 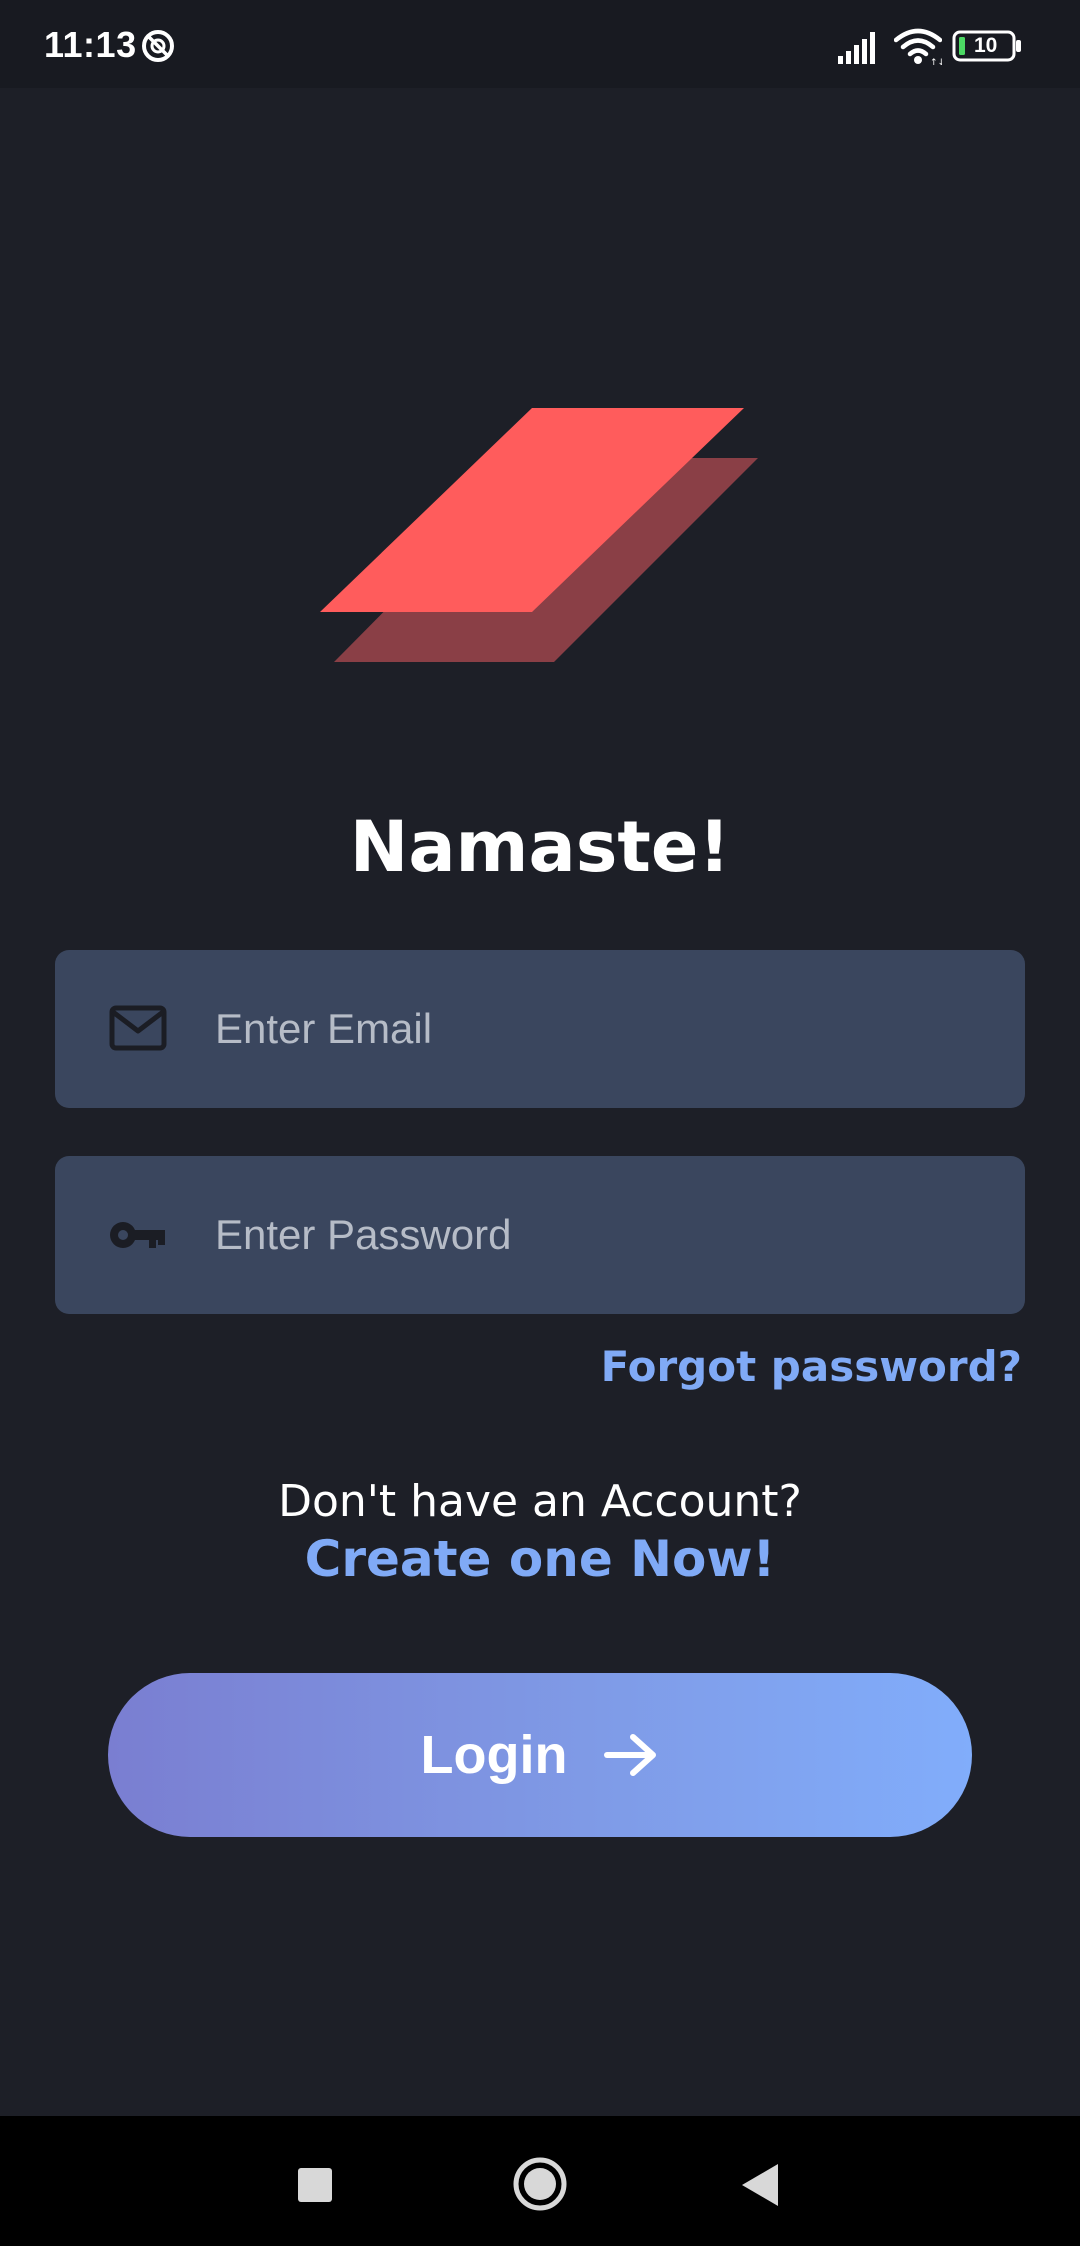 I want to click on status-bar: 11:13 ↑↓ 10, so click(x=540, y=44).